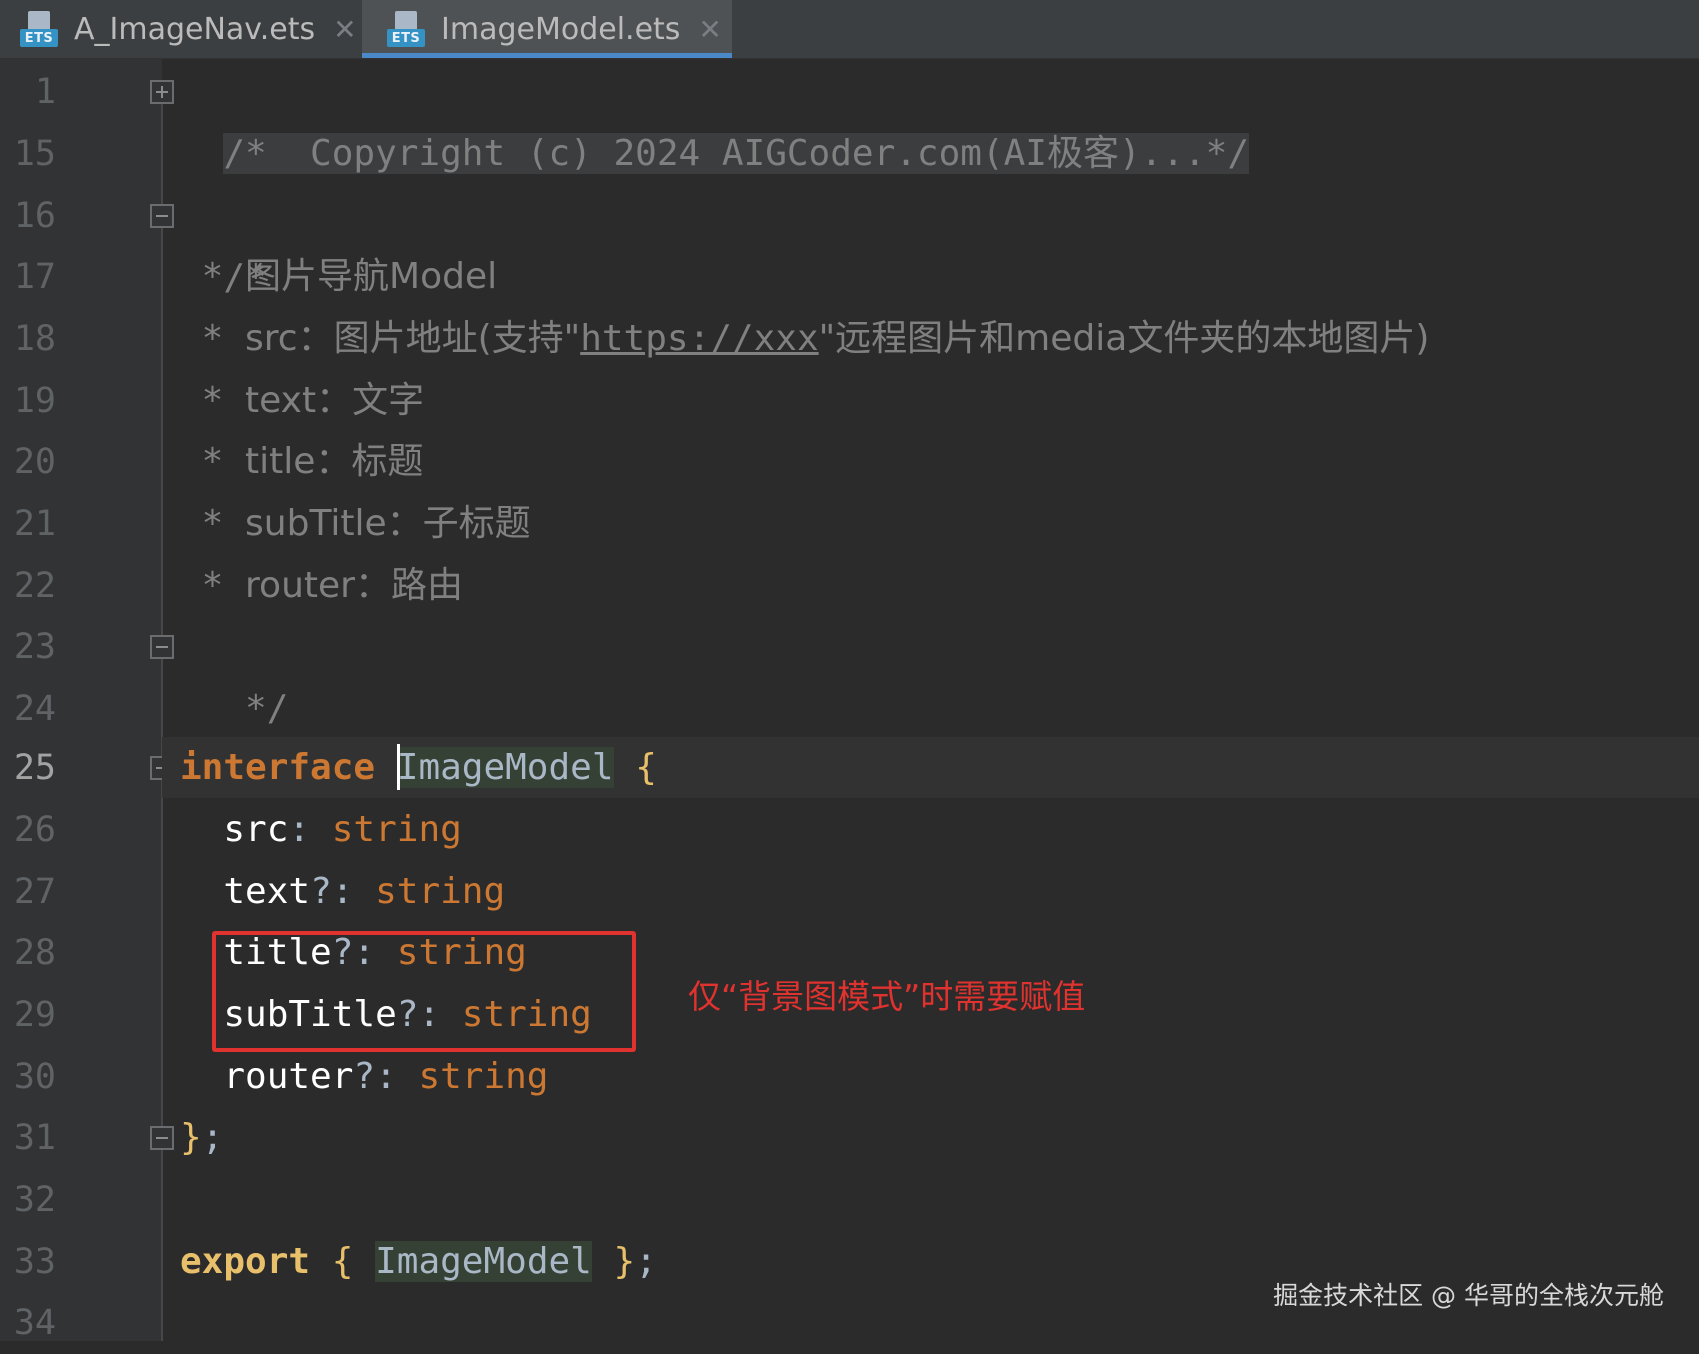  I want to click on fold-expand-icon, so click(162, 92).